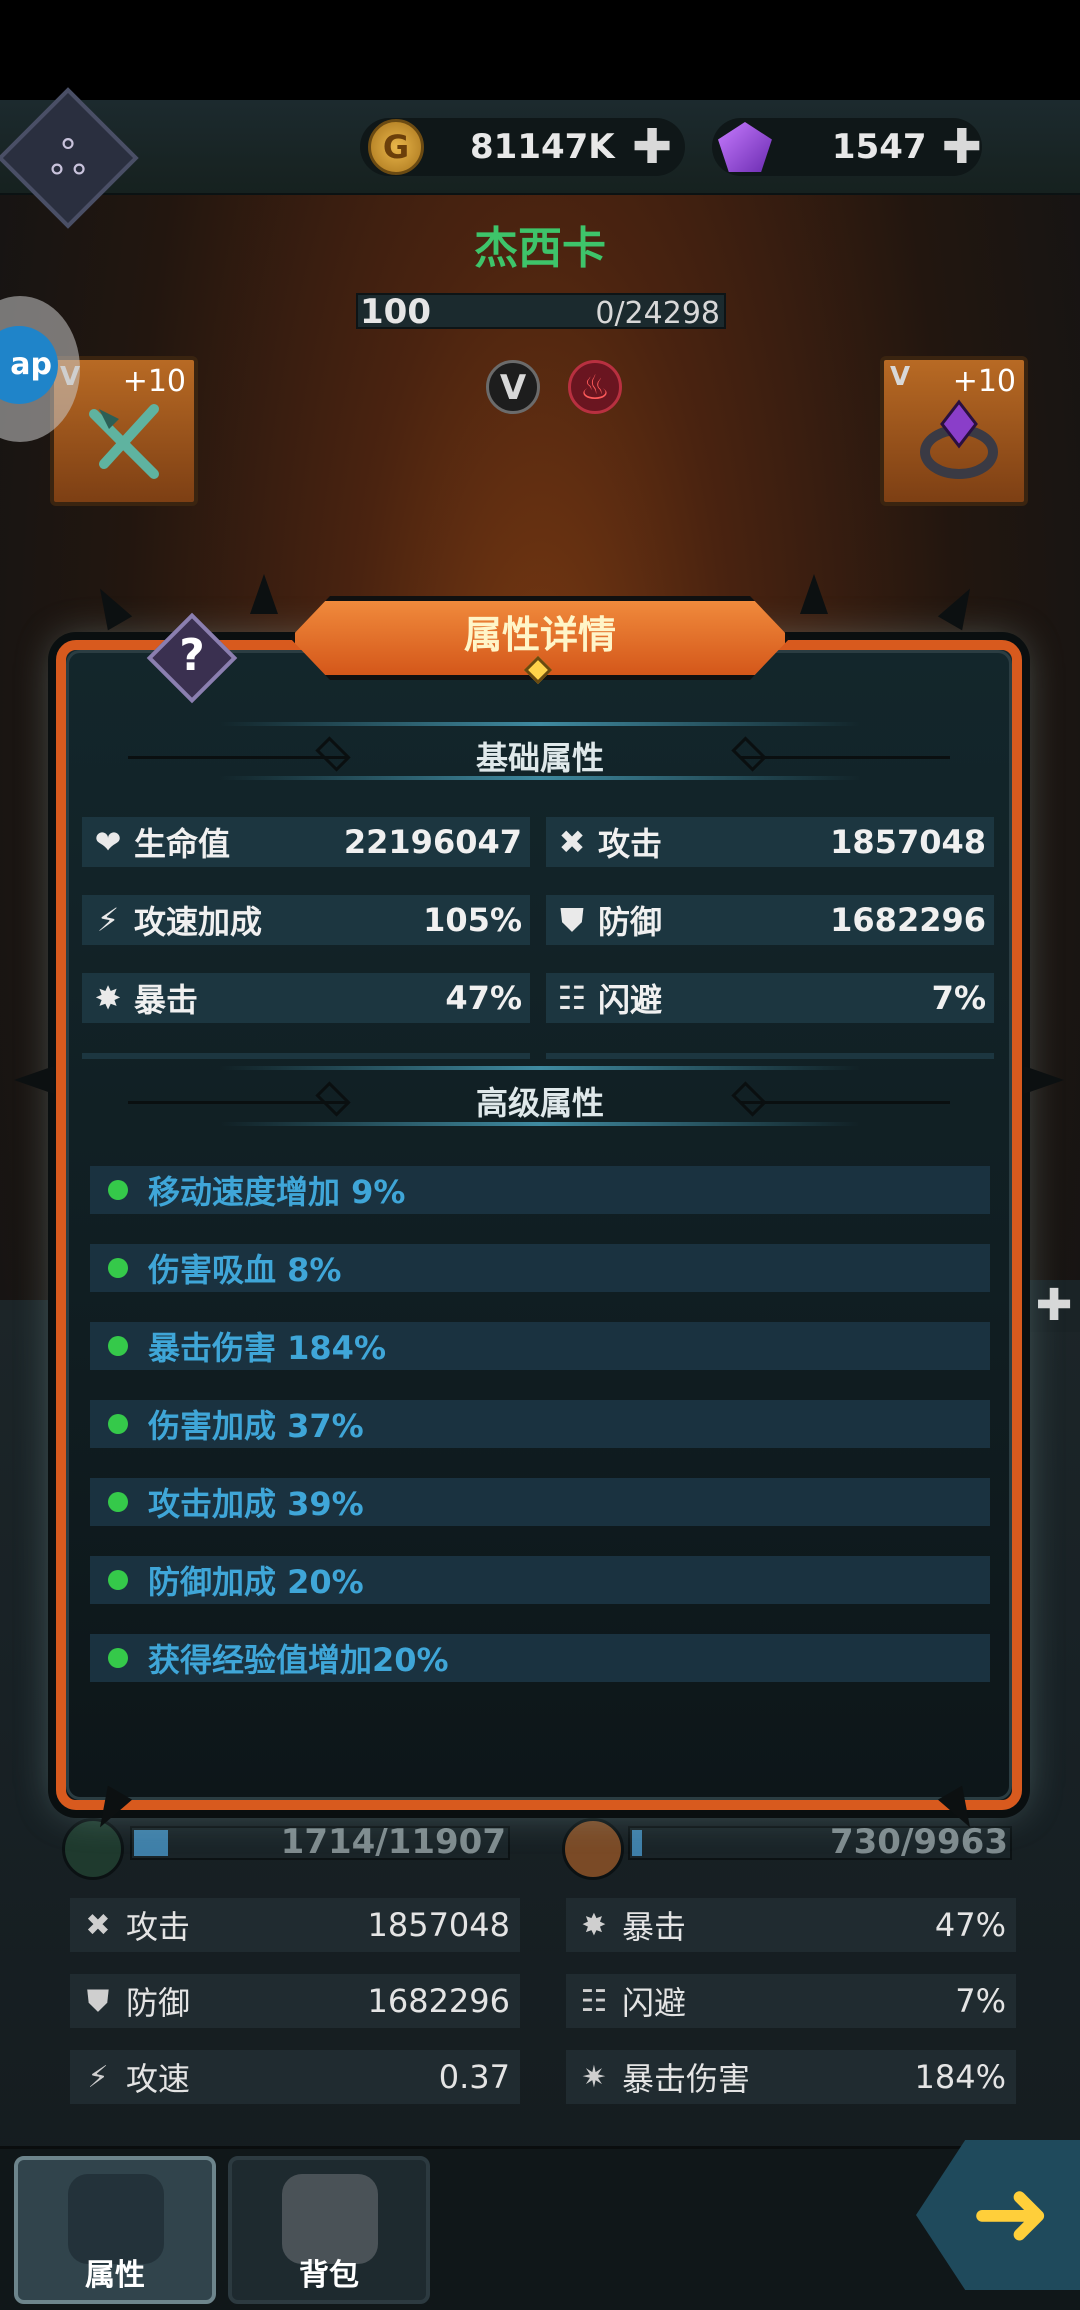 This screenshot has width=1080, height=2310. I want to click on purple-gem-icon, so click(745, 147).